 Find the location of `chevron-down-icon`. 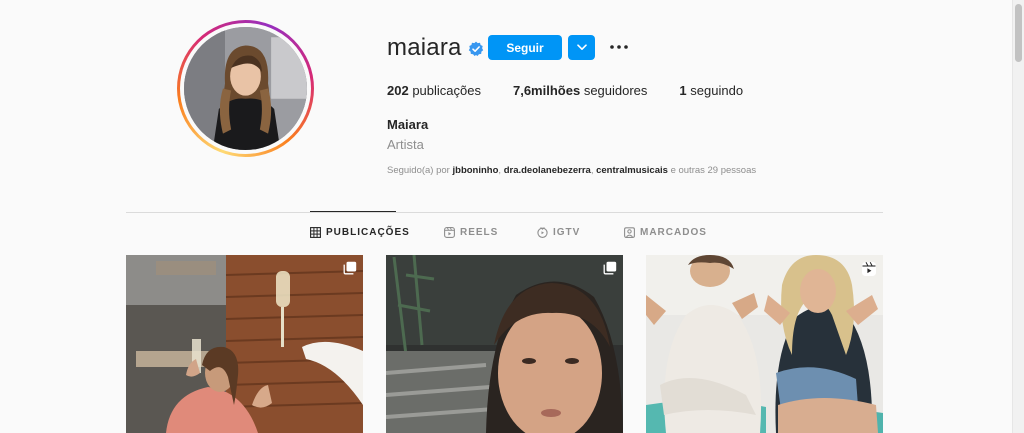

chevron-down-icon is located at coordinates (581, 47).